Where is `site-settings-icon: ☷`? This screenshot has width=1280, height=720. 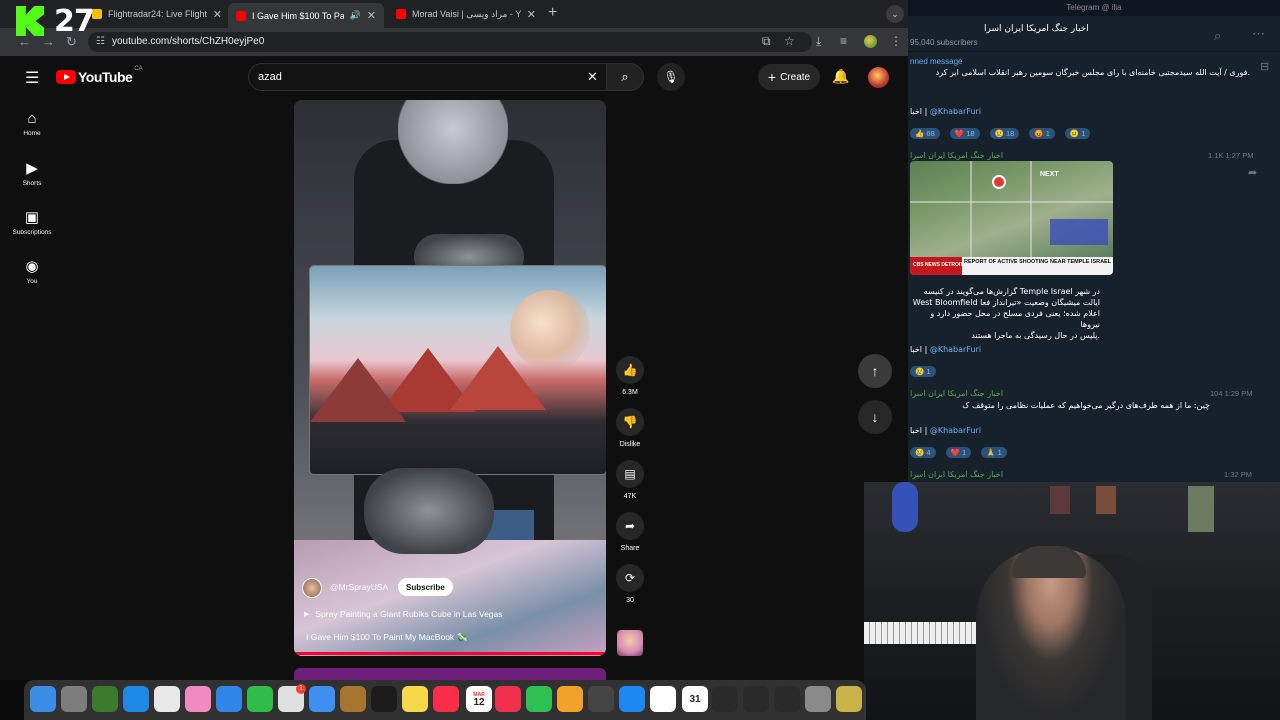
site-settings-icon: ☷ is located at coordinates (100, 41).